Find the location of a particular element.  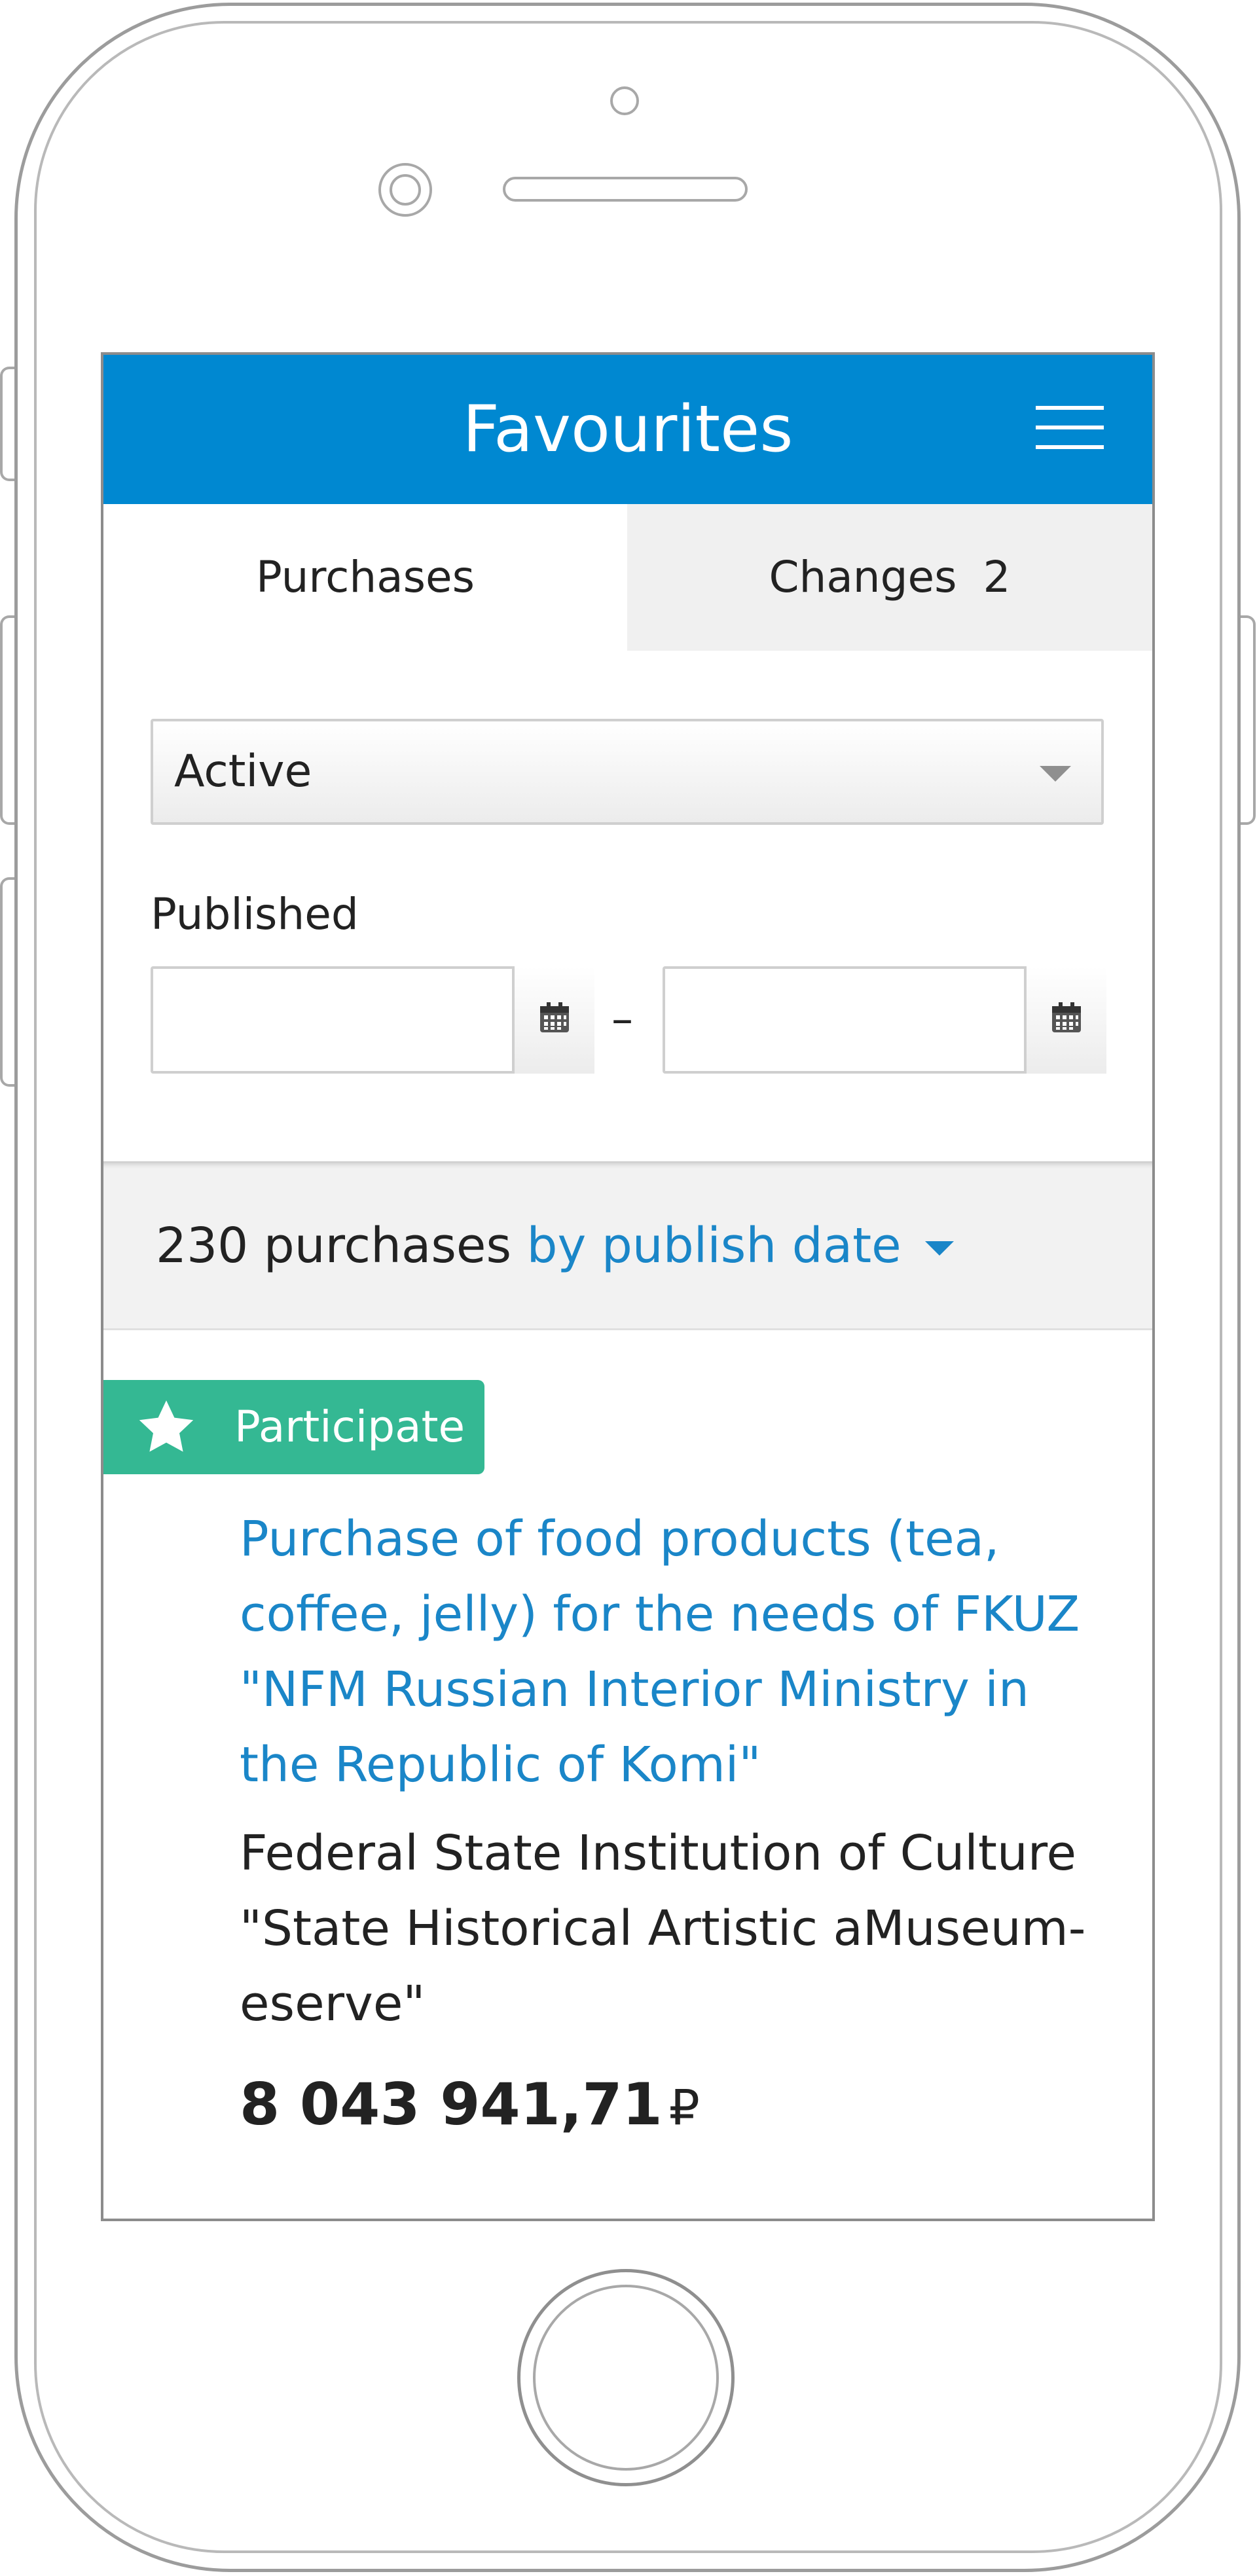

published-from-input is located at coordinates (332, 1020).